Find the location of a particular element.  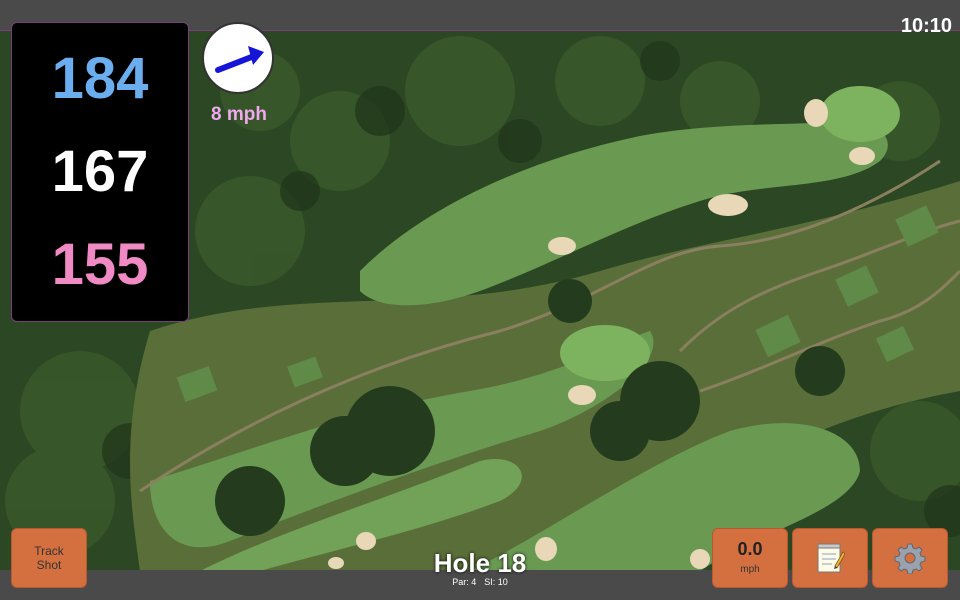

wind-indicator is located at coordinates (238, 58).